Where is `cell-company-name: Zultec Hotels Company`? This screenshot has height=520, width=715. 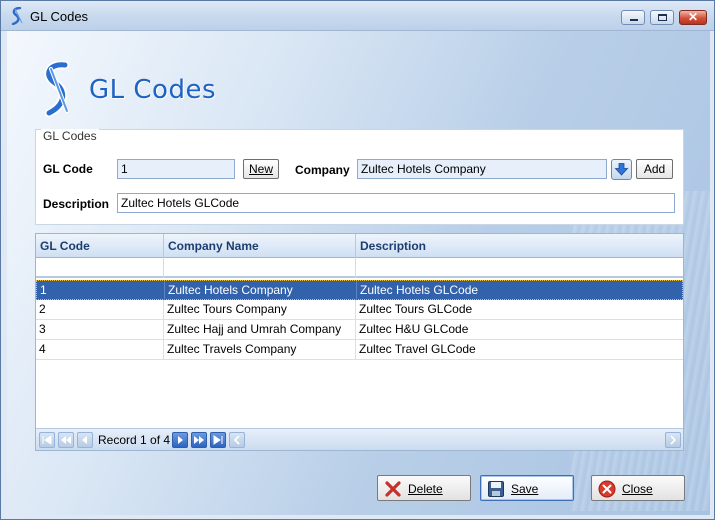
cell-company-name: Zultec Hotels Company is located at coordinates (261, 290).